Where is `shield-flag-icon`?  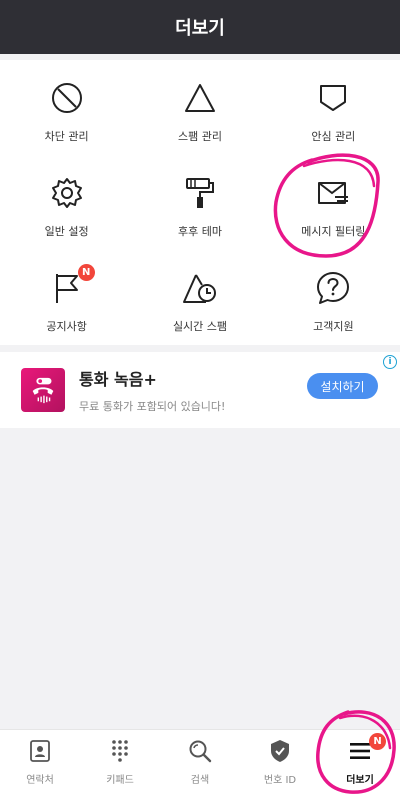
shield-flag-icon is located at coordinates (333, 98).